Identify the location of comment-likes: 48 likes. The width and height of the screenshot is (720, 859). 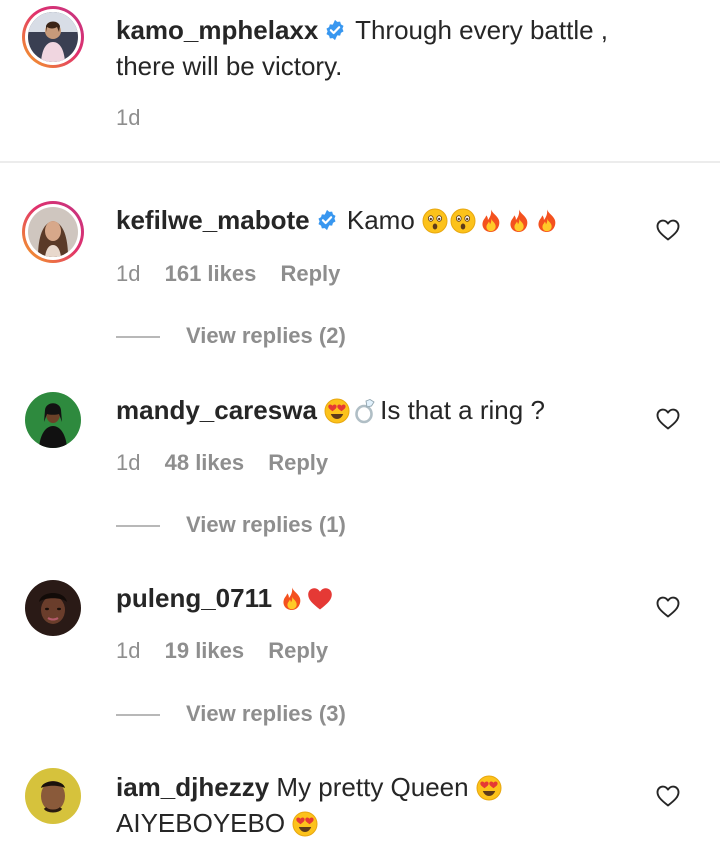
(205, 462).